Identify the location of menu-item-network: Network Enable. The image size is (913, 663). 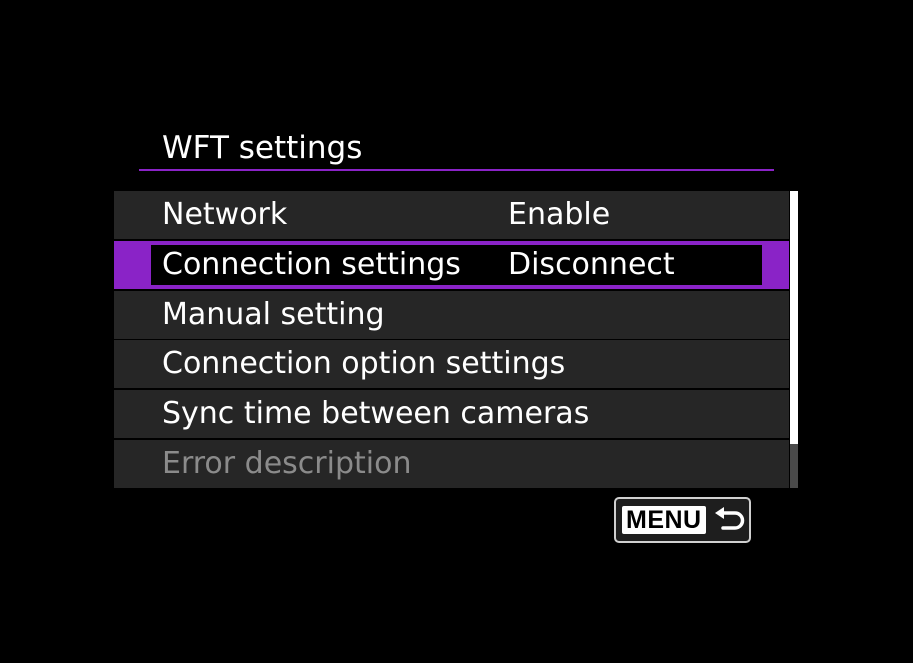
(451, 215).